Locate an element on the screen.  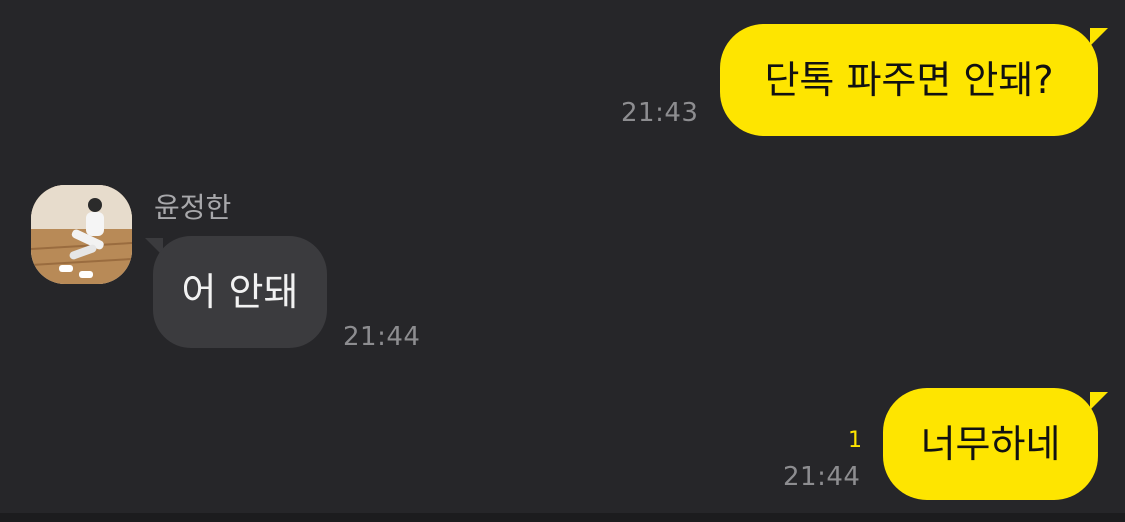
sender-name: 윤정한 is located at coordinates (193, 207).